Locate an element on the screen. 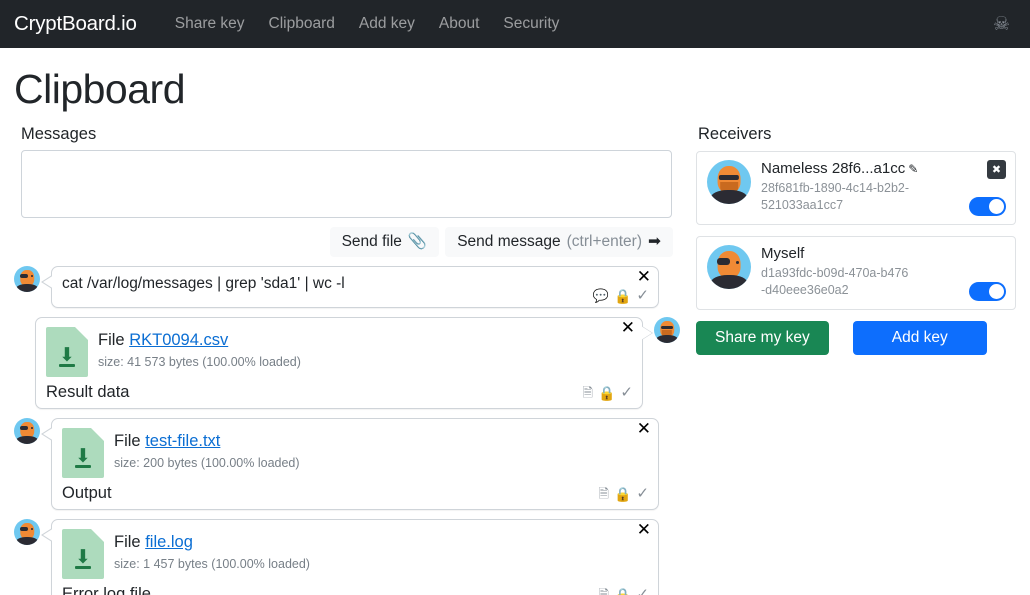 This screenshot has width=1030, height=595. send-message-button: Send message (ctrl+enter) ➡ is located at coordinates (559, 242).